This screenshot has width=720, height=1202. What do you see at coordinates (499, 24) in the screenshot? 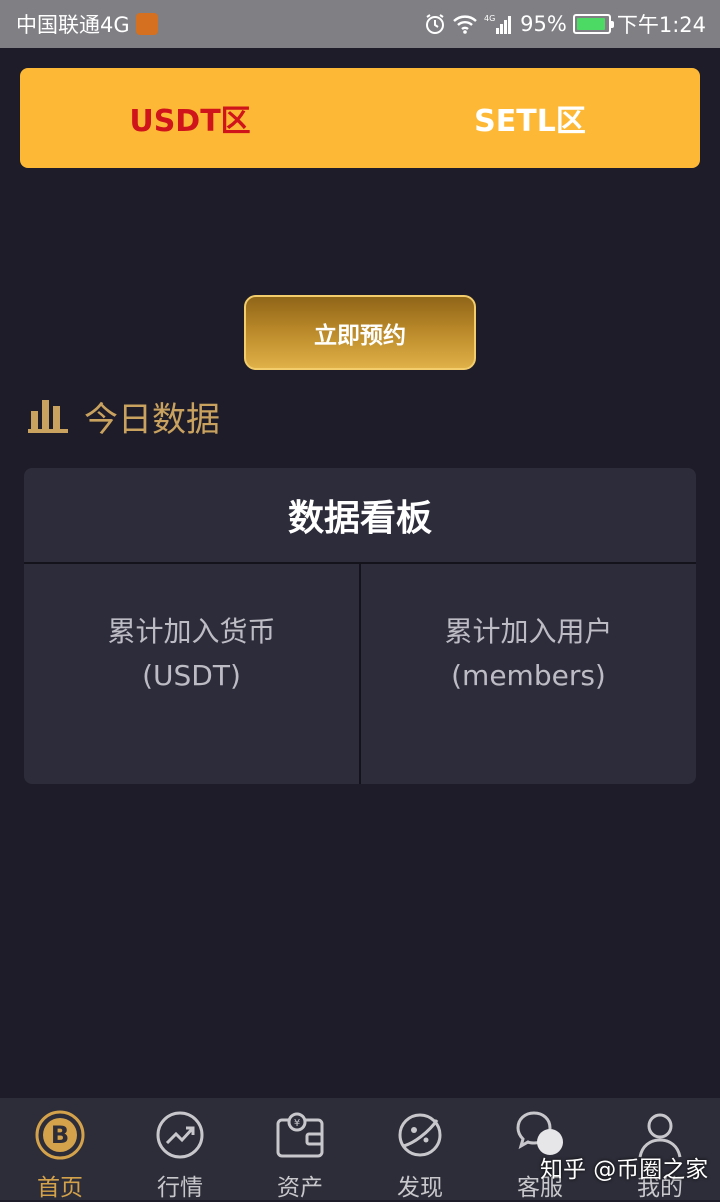
I see `signal-icon: 4G` at bounding box center [499, 24].